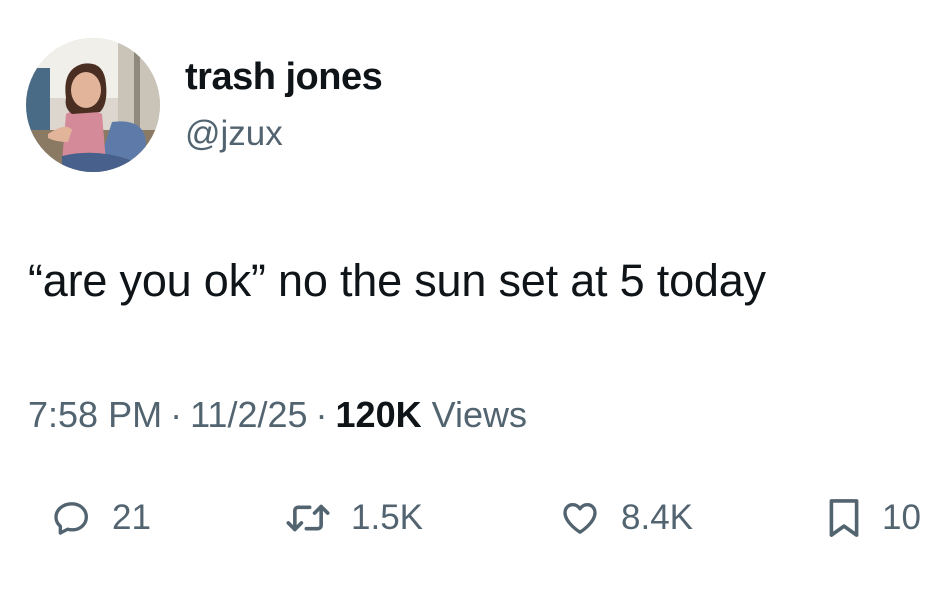 This screenshot has width=931, height=590. What do you see at coordinates (873, 518) in the screenshot?
I see `bookmark-button: 10` at bounding box center [873, 518].